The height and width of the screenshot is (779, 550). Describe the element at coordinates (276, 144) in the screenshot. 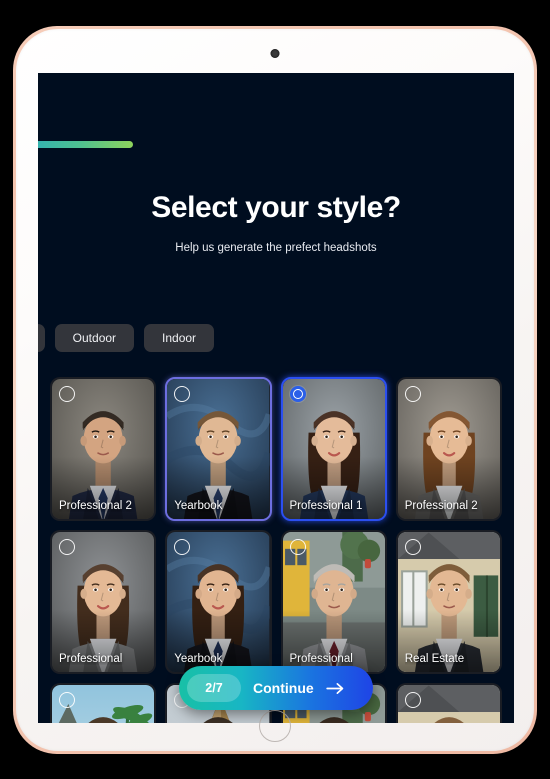

I see `progress-bar-track` at that location.